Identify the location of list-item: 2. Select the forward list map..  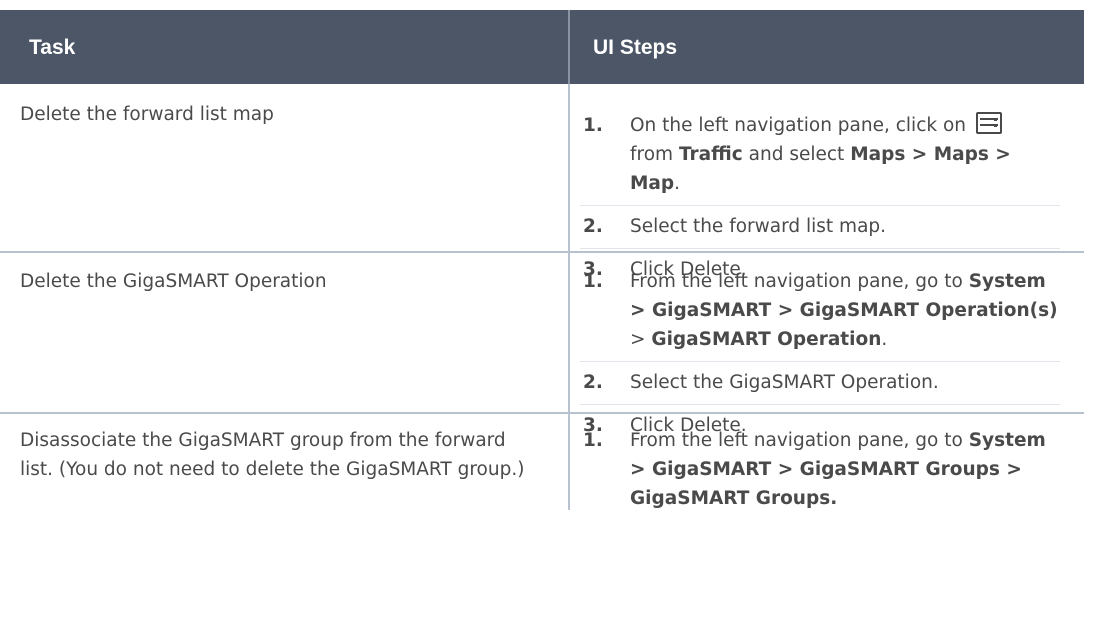
(820, 230).